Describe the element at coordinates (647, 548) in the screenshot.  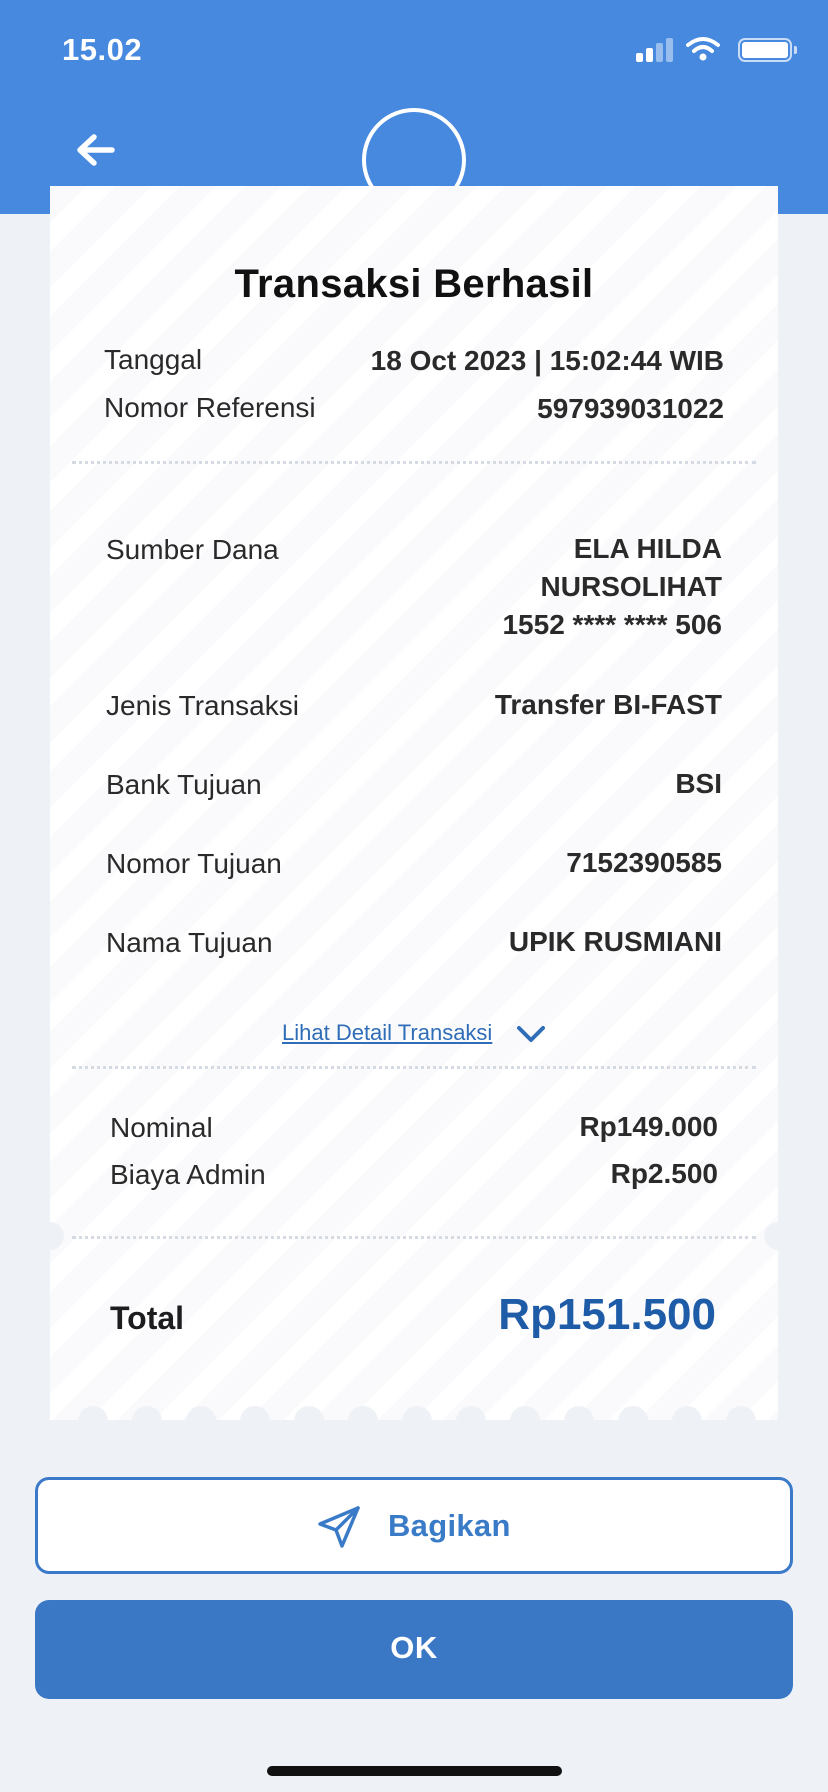
I see `source-name-line1: ELA HILDA` at that location.